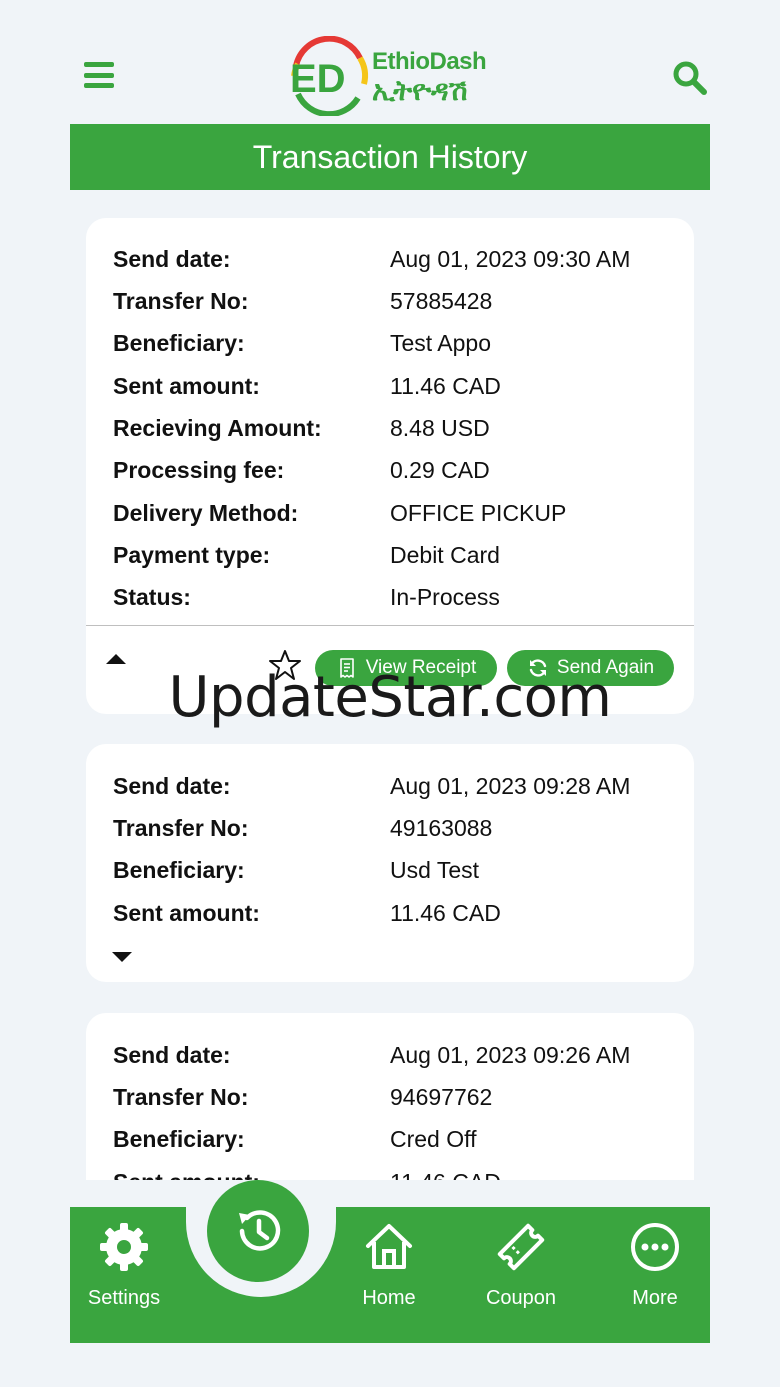  I want to click on nav-more: More, so click(655, 1275).